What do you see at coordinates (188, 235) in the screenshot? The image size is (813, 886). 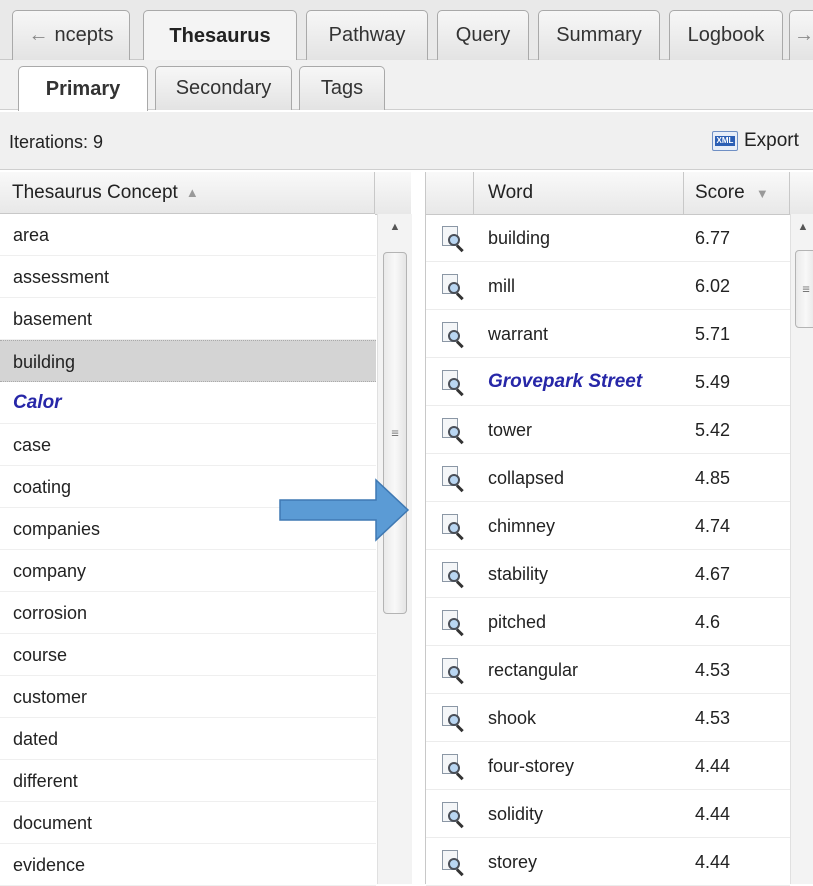 I see `list-item: area` at bounding box center [188, 235].